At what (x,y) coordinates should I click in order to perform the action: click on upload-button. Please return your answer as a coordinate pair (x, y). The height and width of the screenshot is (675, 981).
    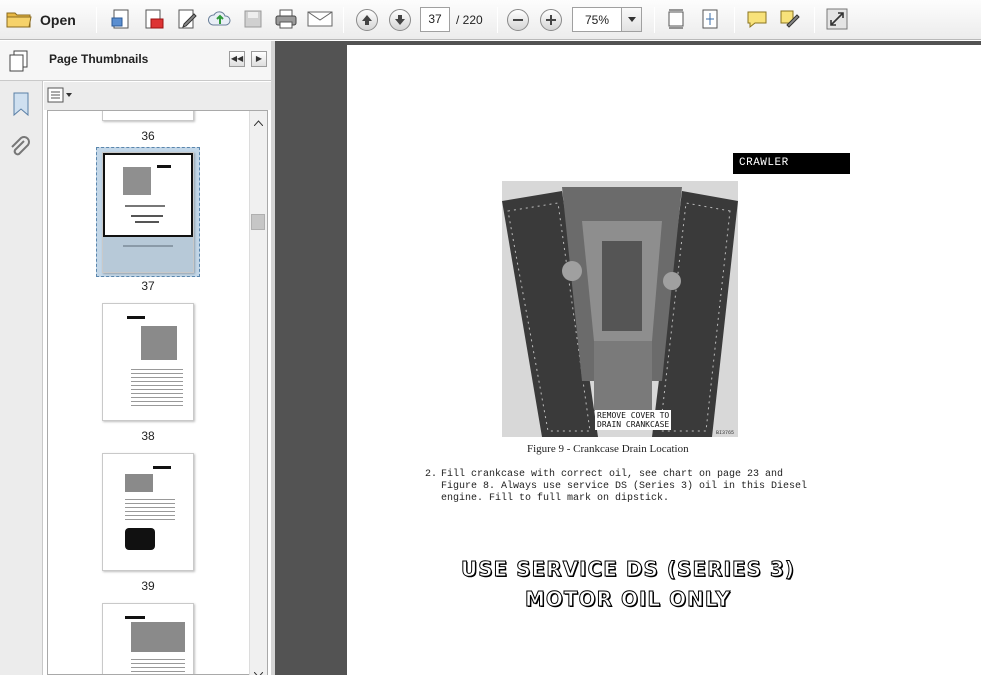
    Looking at the image, I should click on (220, 20).